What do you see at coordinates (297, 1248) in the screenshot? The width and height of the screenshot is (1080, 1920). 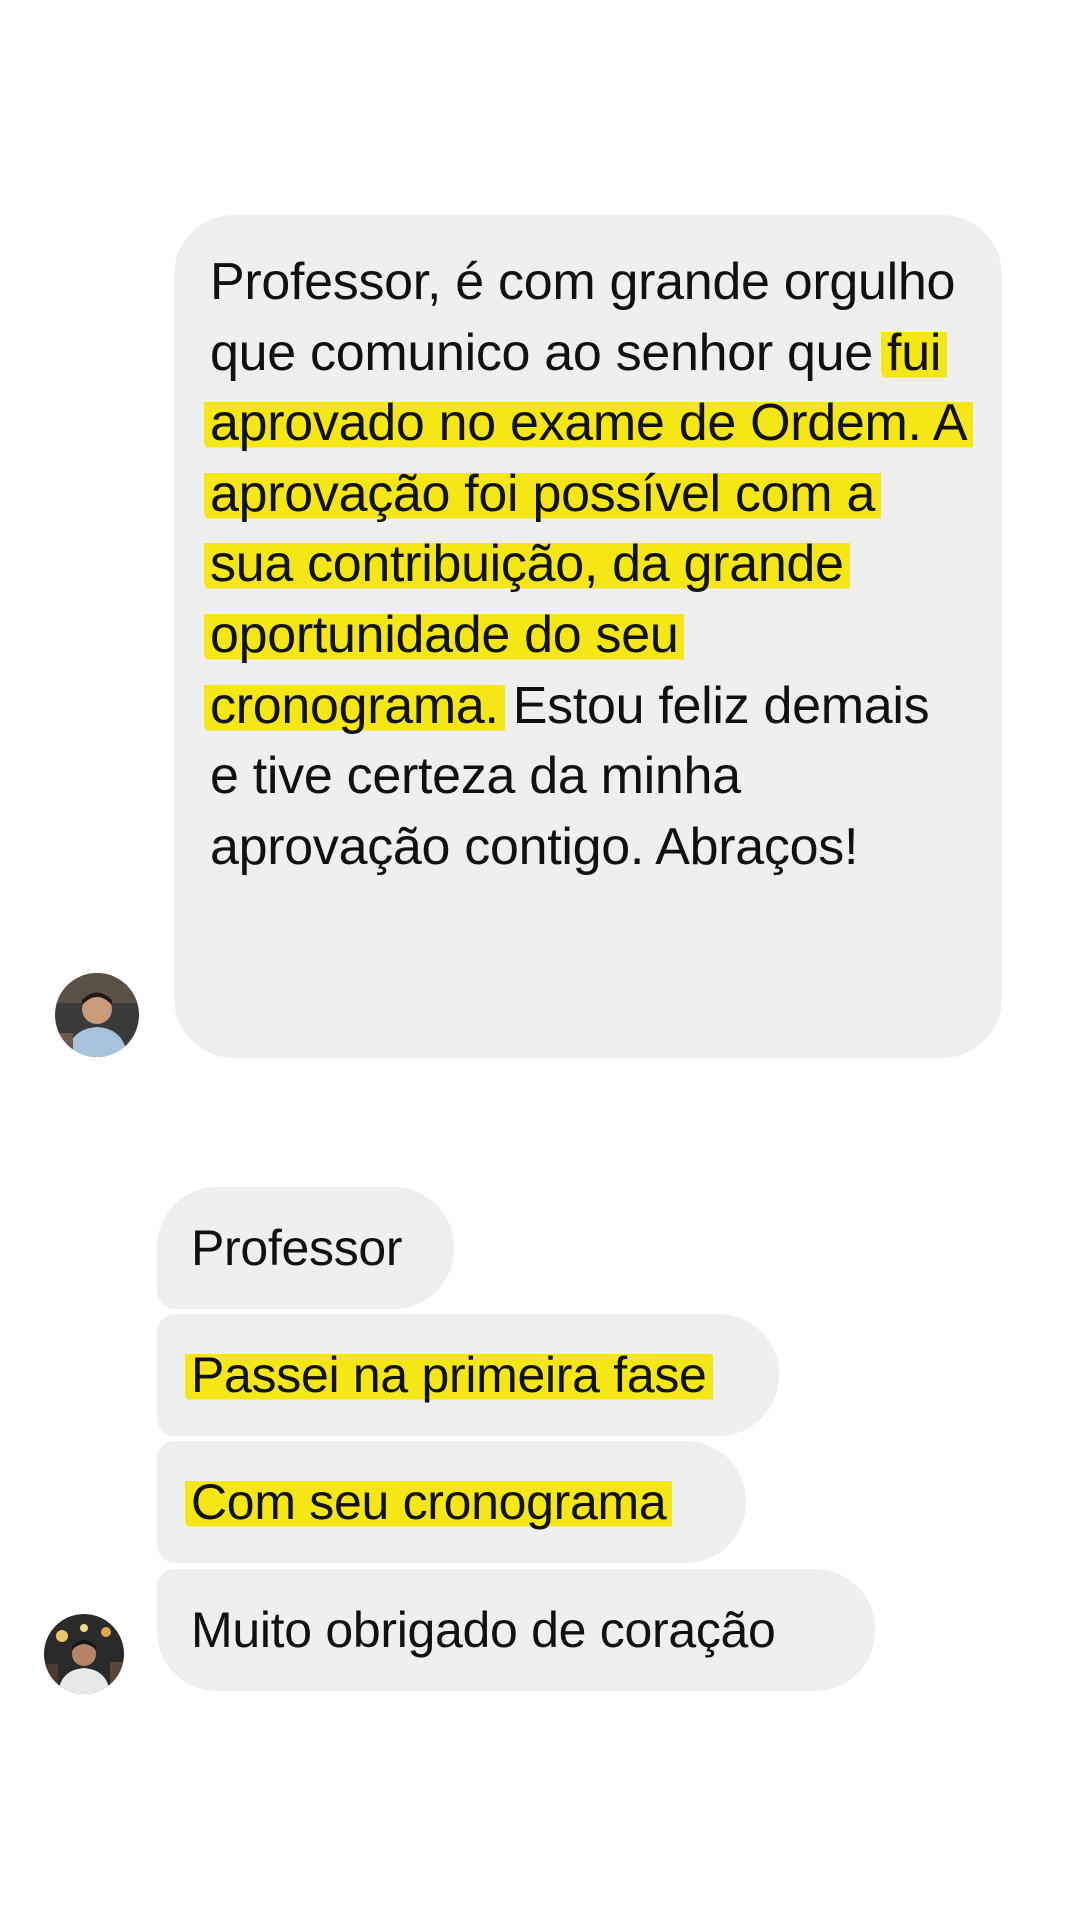 I see `message-text: Professor` at bounding box center [297, 1248].